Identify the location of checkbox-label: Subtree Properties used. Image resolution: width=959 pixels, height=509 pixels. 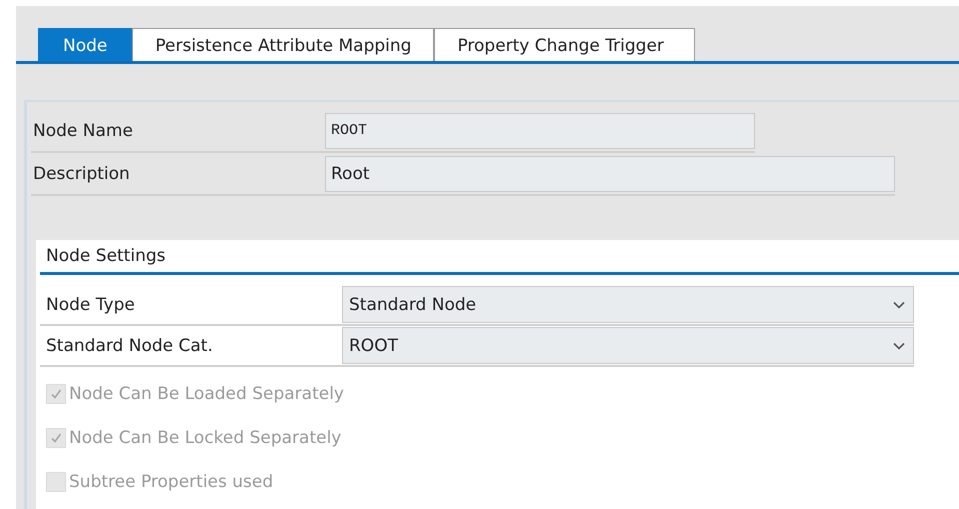
(171, 482).